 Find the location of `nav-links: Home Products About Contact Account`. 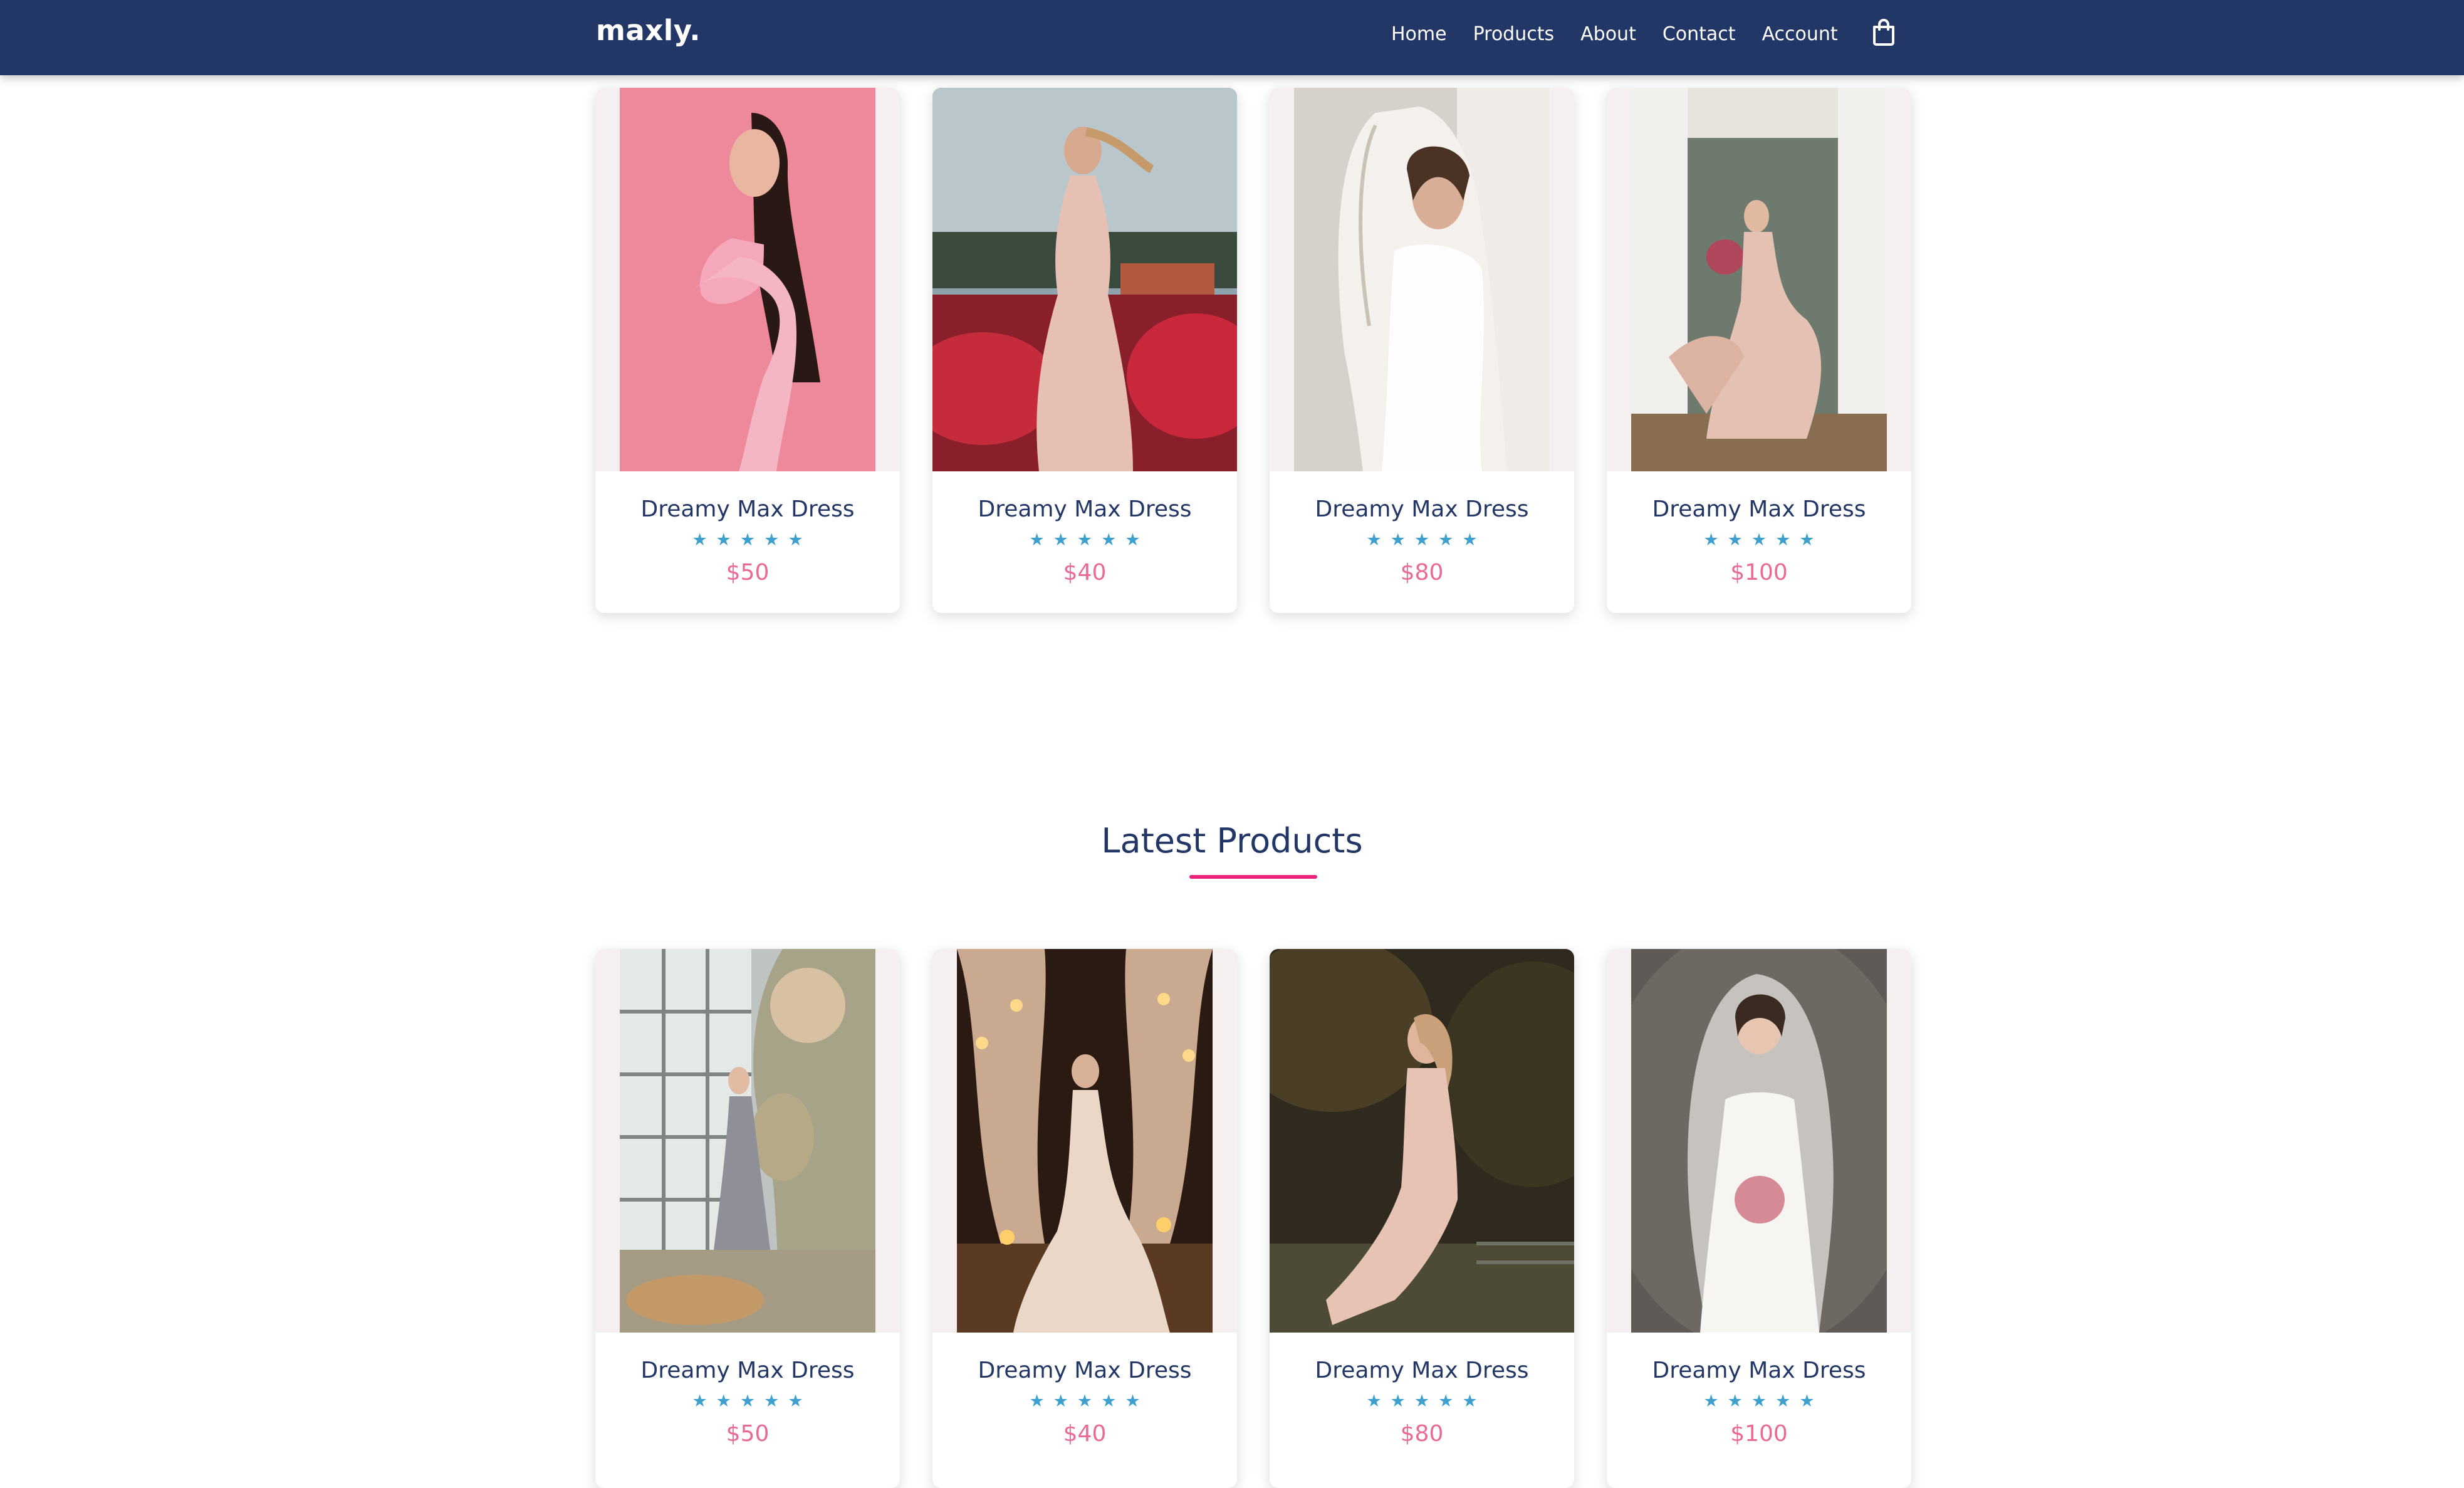

nav-links: Home Products About Contact Account is located at coordinates (1628, 34).